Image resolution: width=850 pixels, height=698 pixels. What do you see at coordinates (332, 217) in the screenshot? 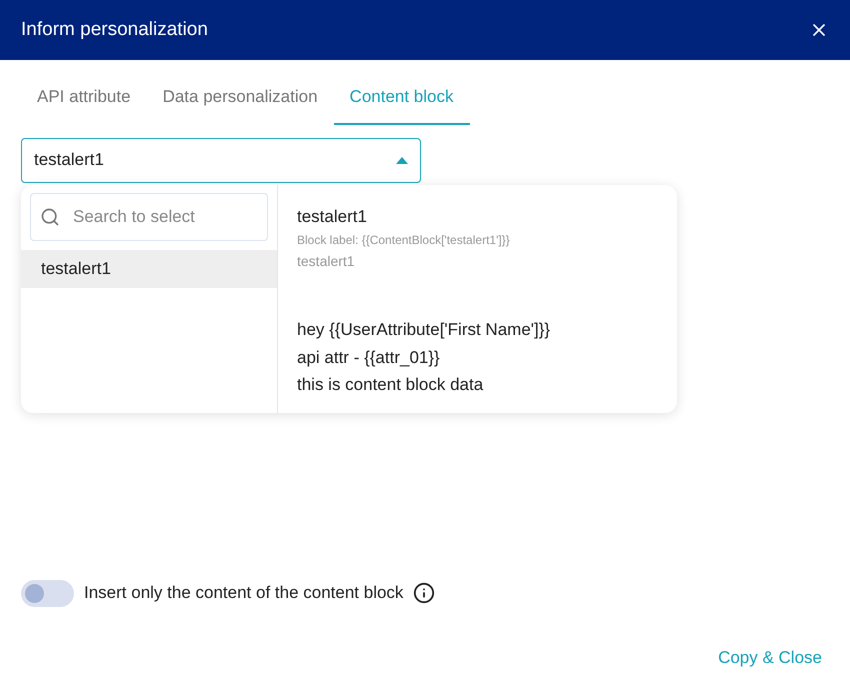
I see `preview-title: testalert1` at bounding box center [332, 217].